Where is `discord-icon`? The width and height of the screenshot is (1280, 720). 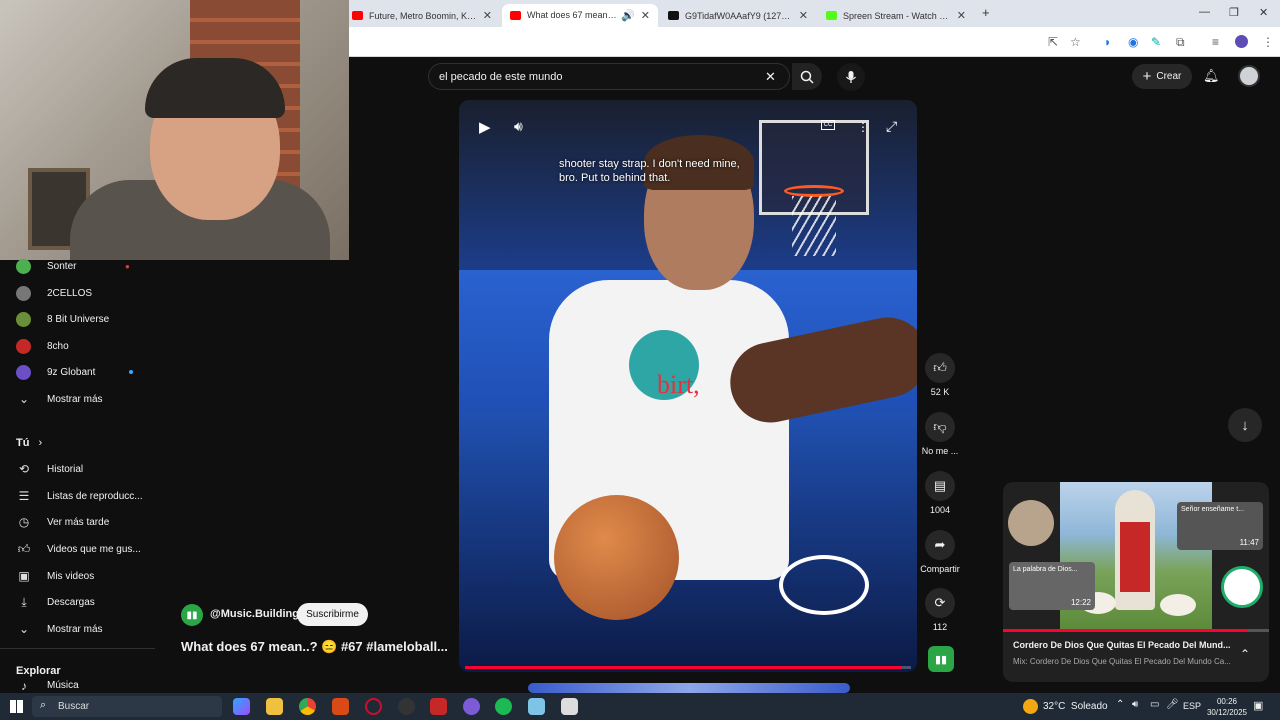 discord-icon is located at coordinates (471, 706).